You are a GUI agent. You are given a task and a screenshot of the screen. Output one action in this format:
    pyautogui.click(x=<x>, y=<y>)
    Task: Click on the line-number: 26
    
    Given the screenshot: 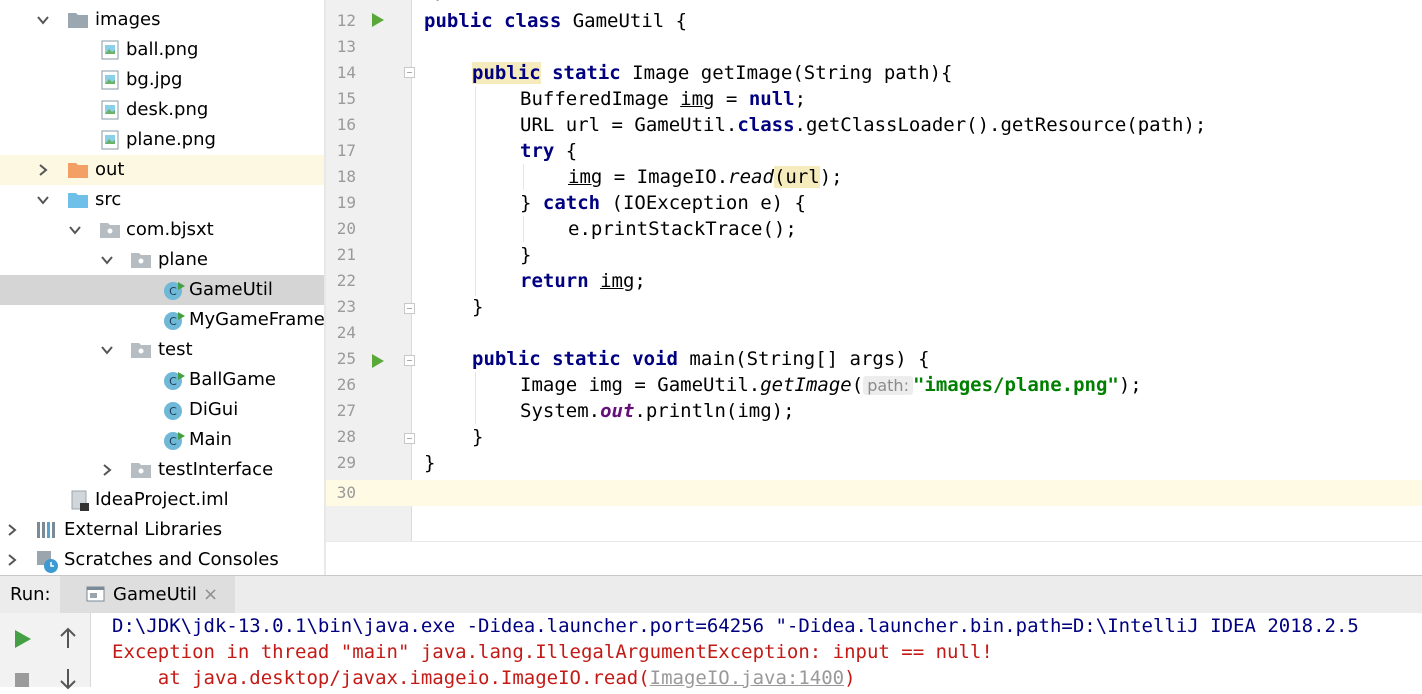 What is the action you would take?
    pyautogui.click(x=346, y=384)
    